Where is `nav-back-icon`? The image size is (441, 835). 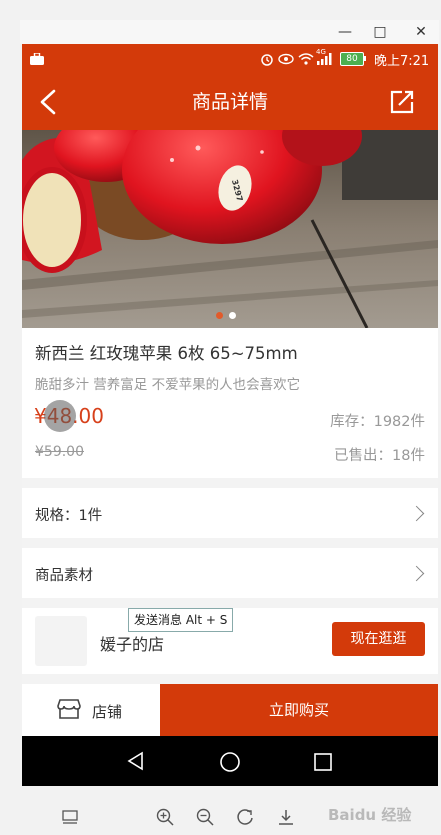 nav-back-icon is located at coordinates (136, 761).